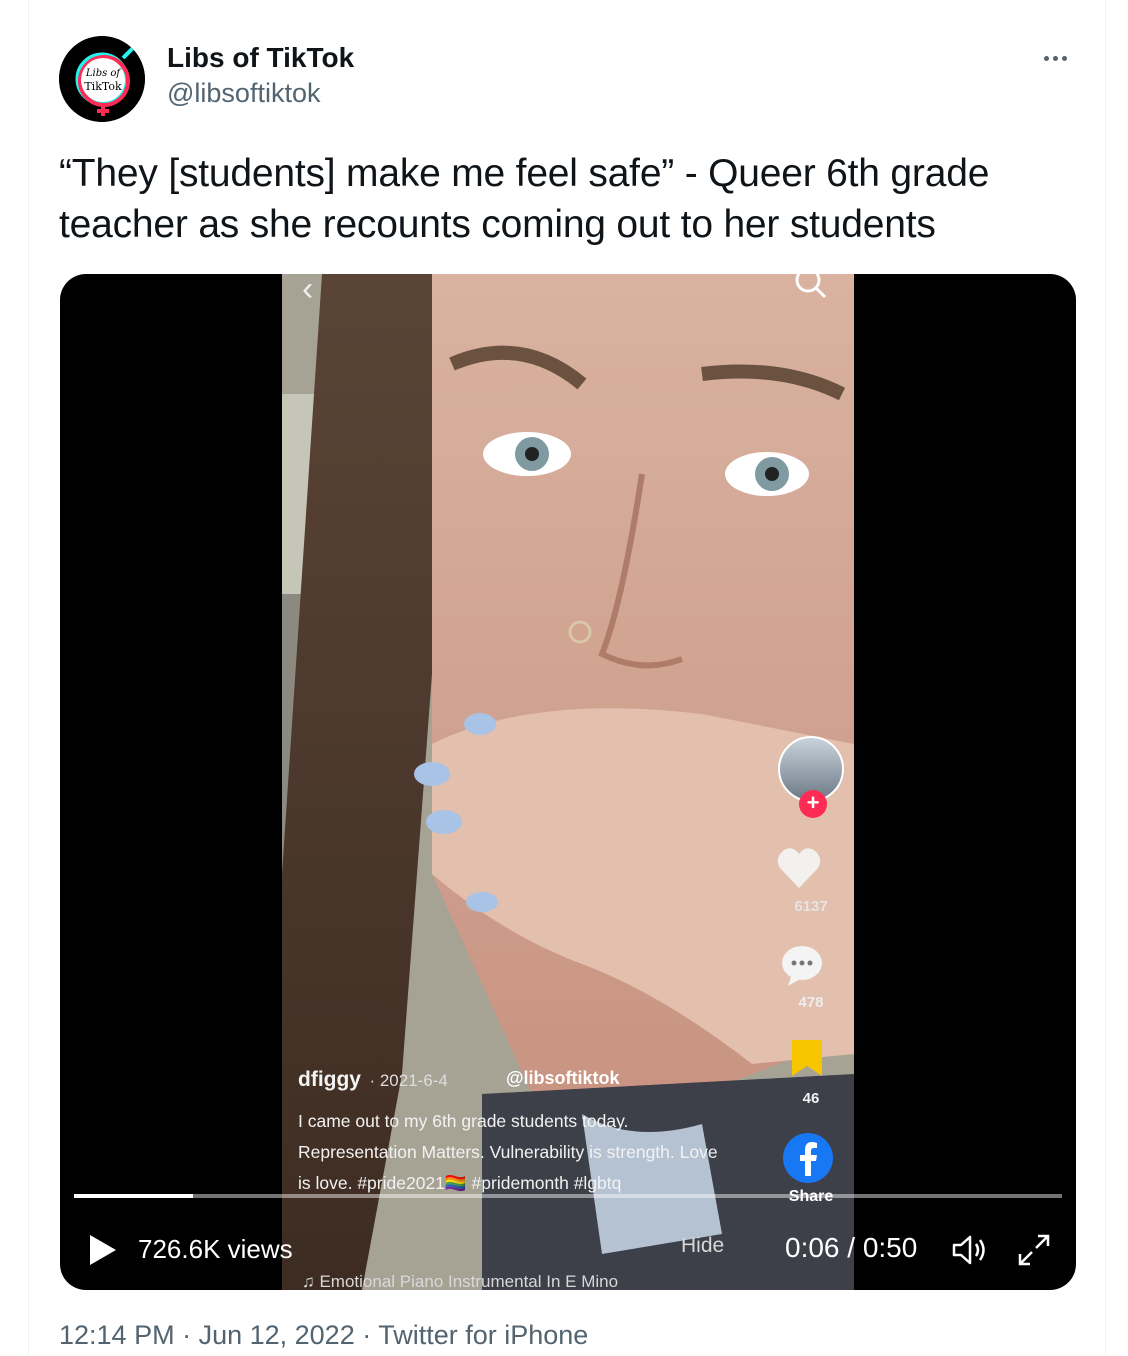 The width and height of the screenshot is (1128, 1356). What do you see at coordinates (243, 93) in the screenshot?
I see `author-handle: @libsoftiktok` at bounding box center [243, 93].